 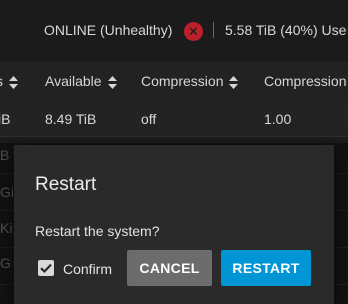 I want to click on cell-compression: off, so click(x=149, y=119).